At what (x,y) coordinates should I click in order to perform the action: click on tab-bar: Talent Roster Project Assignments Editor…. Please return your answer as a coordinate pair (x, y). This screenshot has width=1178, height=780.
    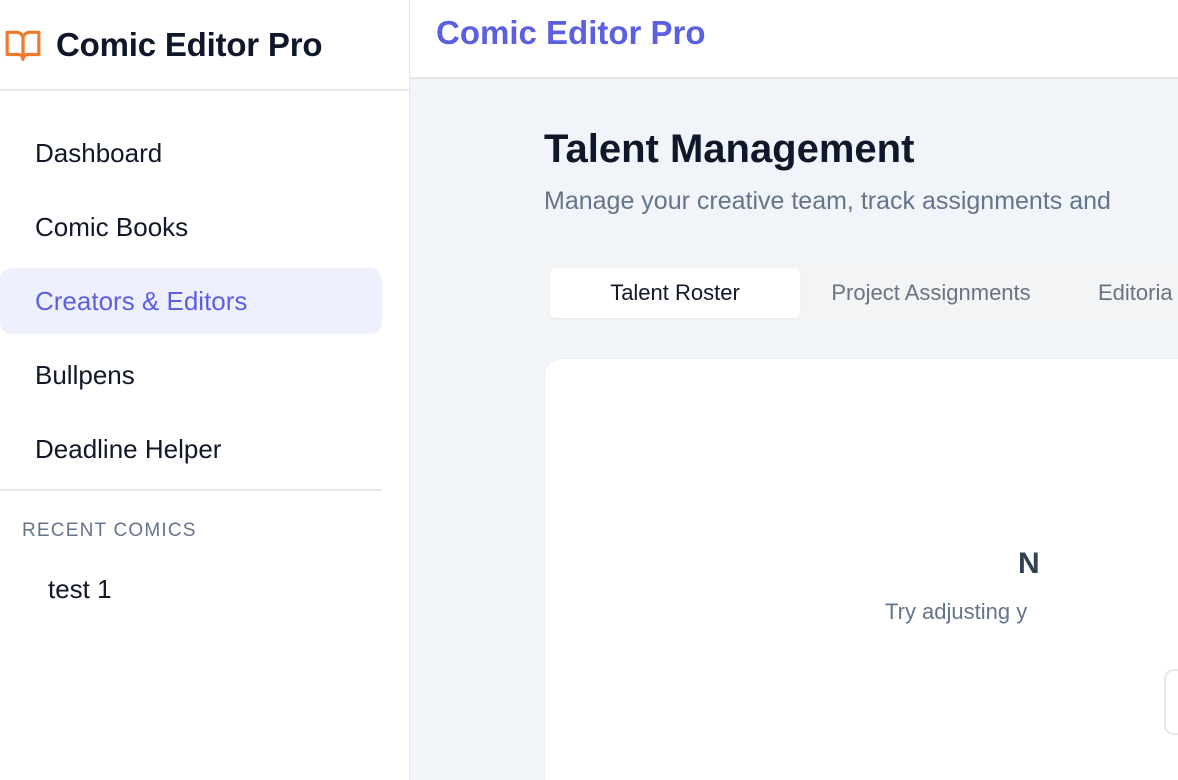
    Looking at the image, I should click on (861, 293).